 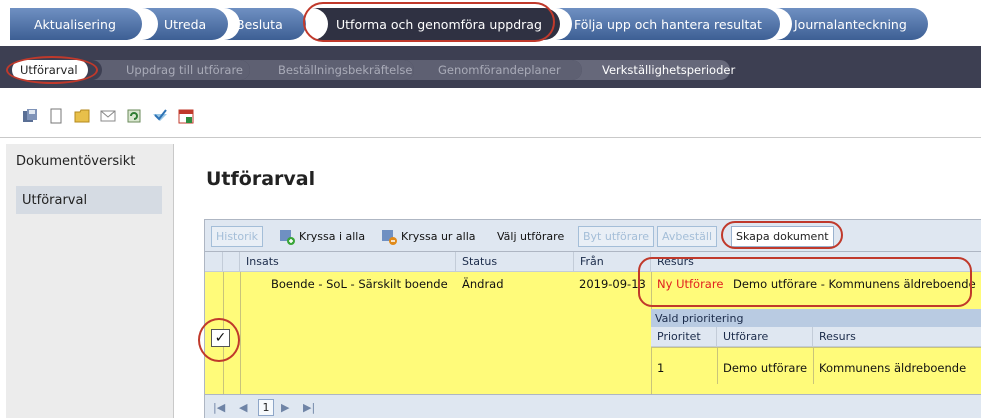 What do you see at coordinates (782, 236) in the screenshot?
I see `skapa-dokument-button: Skapa dokument` at bounding box center [782, 236].